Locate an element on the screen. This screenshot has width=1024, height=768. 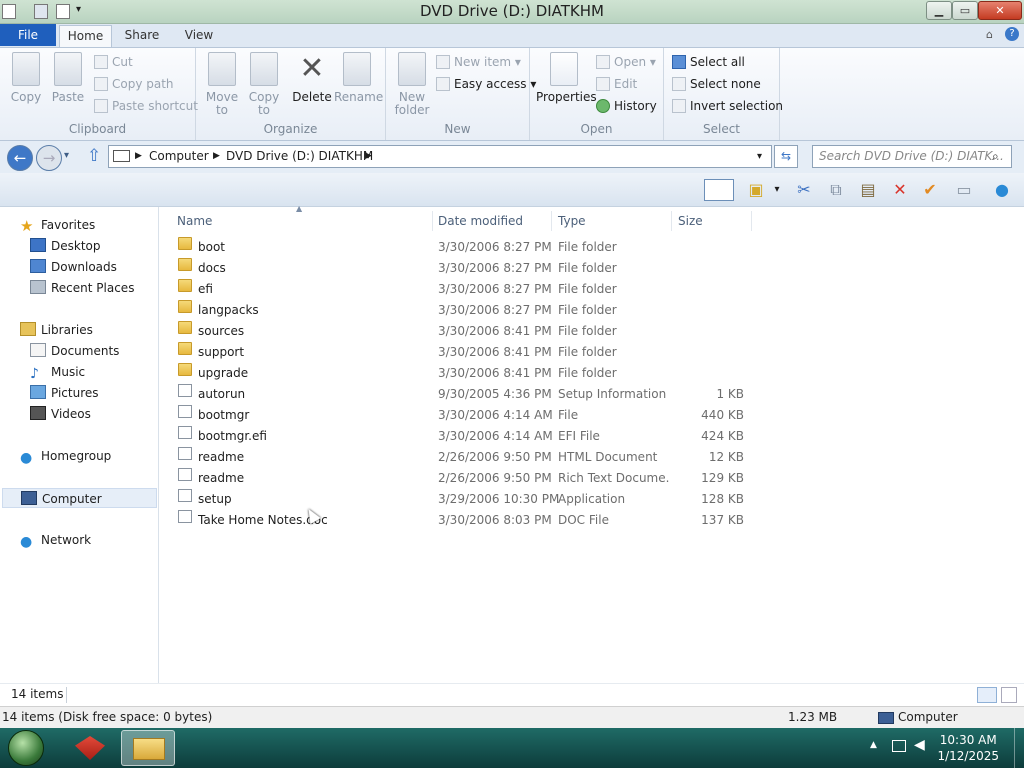
preview-pane-icon is located at coordinates (719, 190).